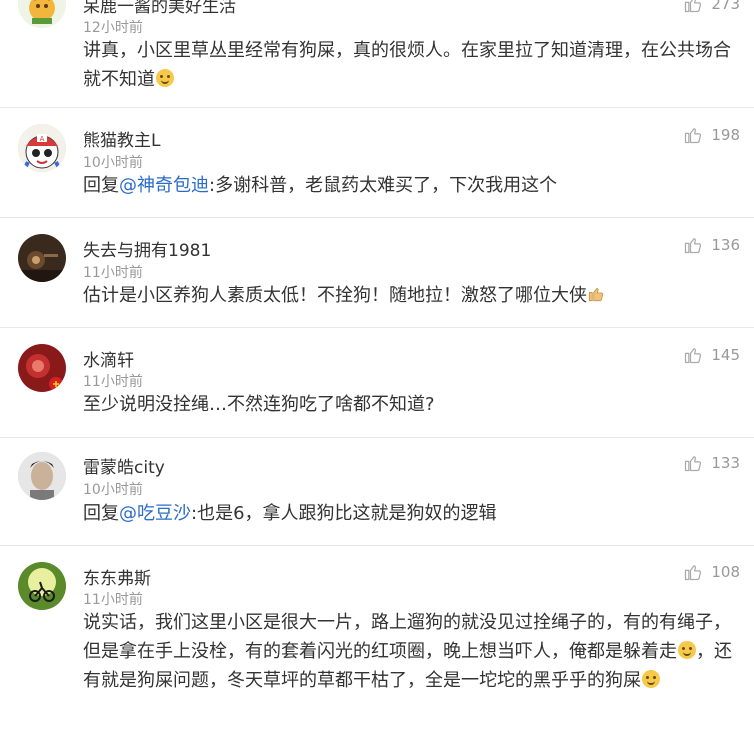 The width and height of the screenshot is (754, 746). What do you see at coordinates (725, 135) in the screenshot?
I see `like-count: 198` at bounding box center [725, 135].